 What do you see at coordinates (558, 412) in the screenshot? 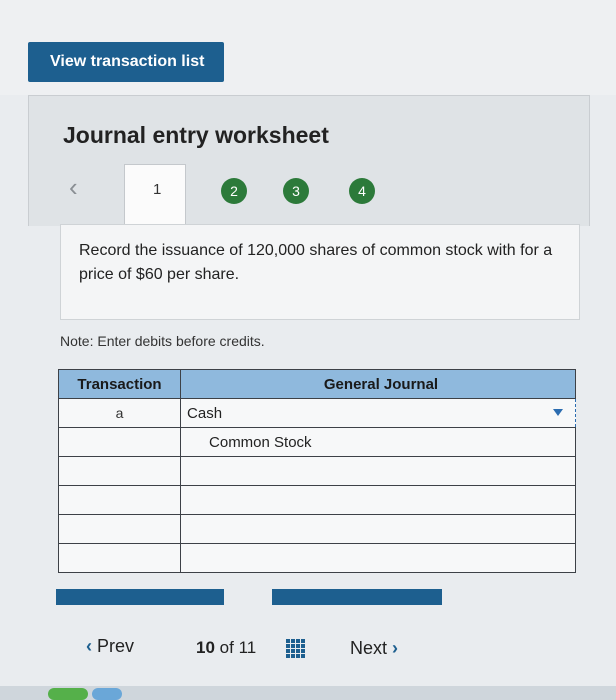
I see `chevron-down-icon` at bounding box center [558, 412].